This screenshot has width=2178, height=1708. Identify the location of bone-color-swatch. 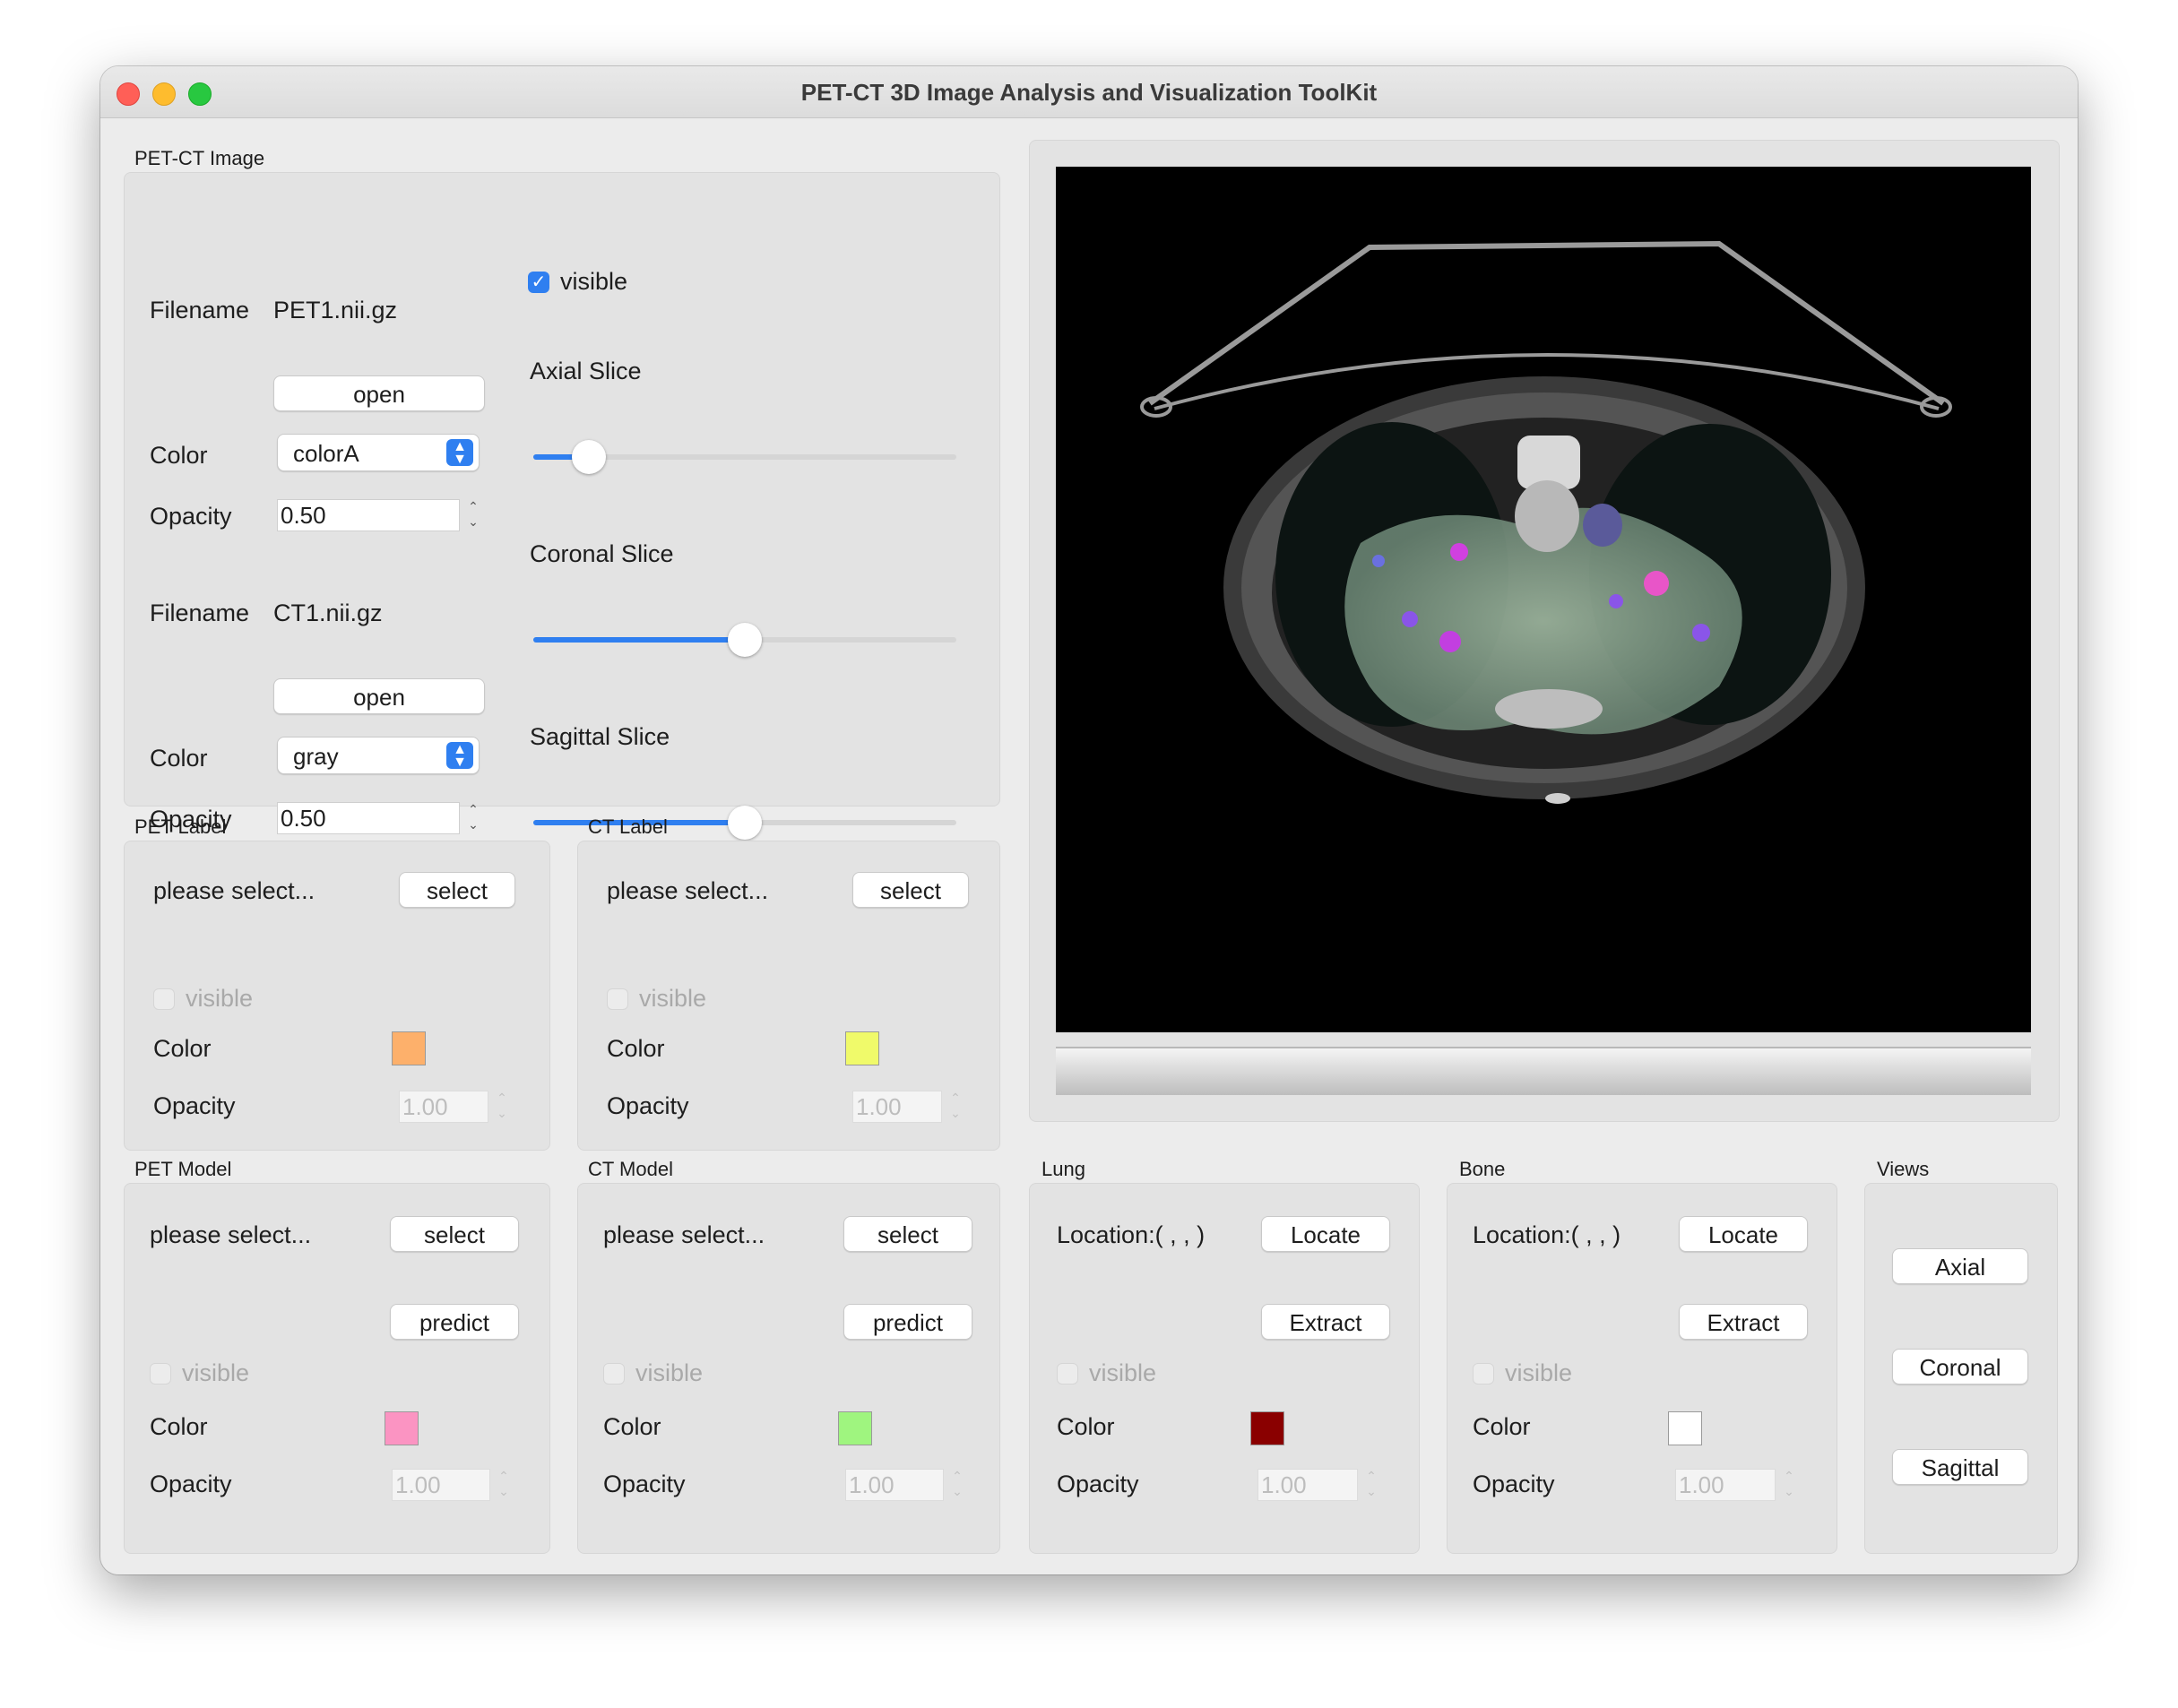
(1685, 1428).